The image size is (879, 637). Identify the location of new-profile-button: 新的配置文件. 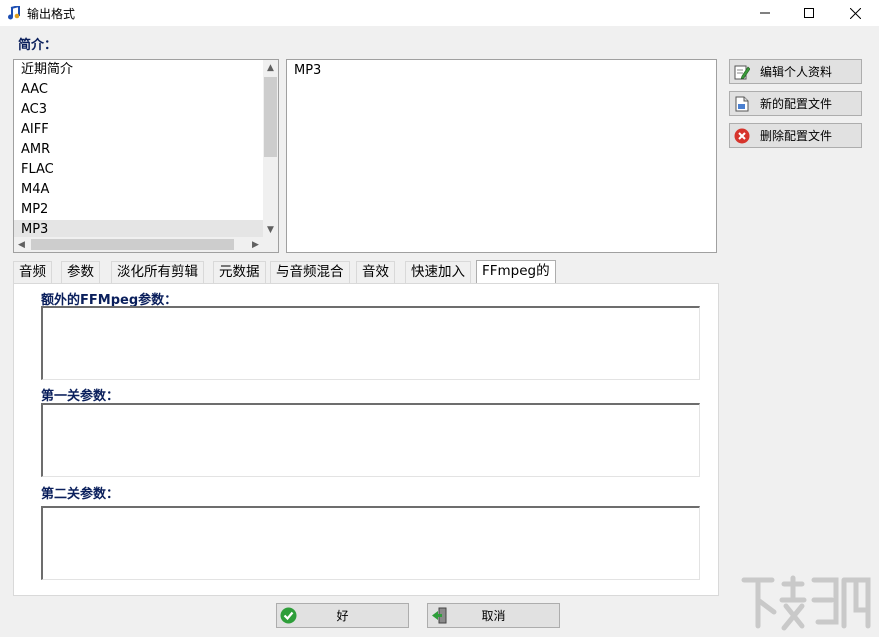
(795, 103).